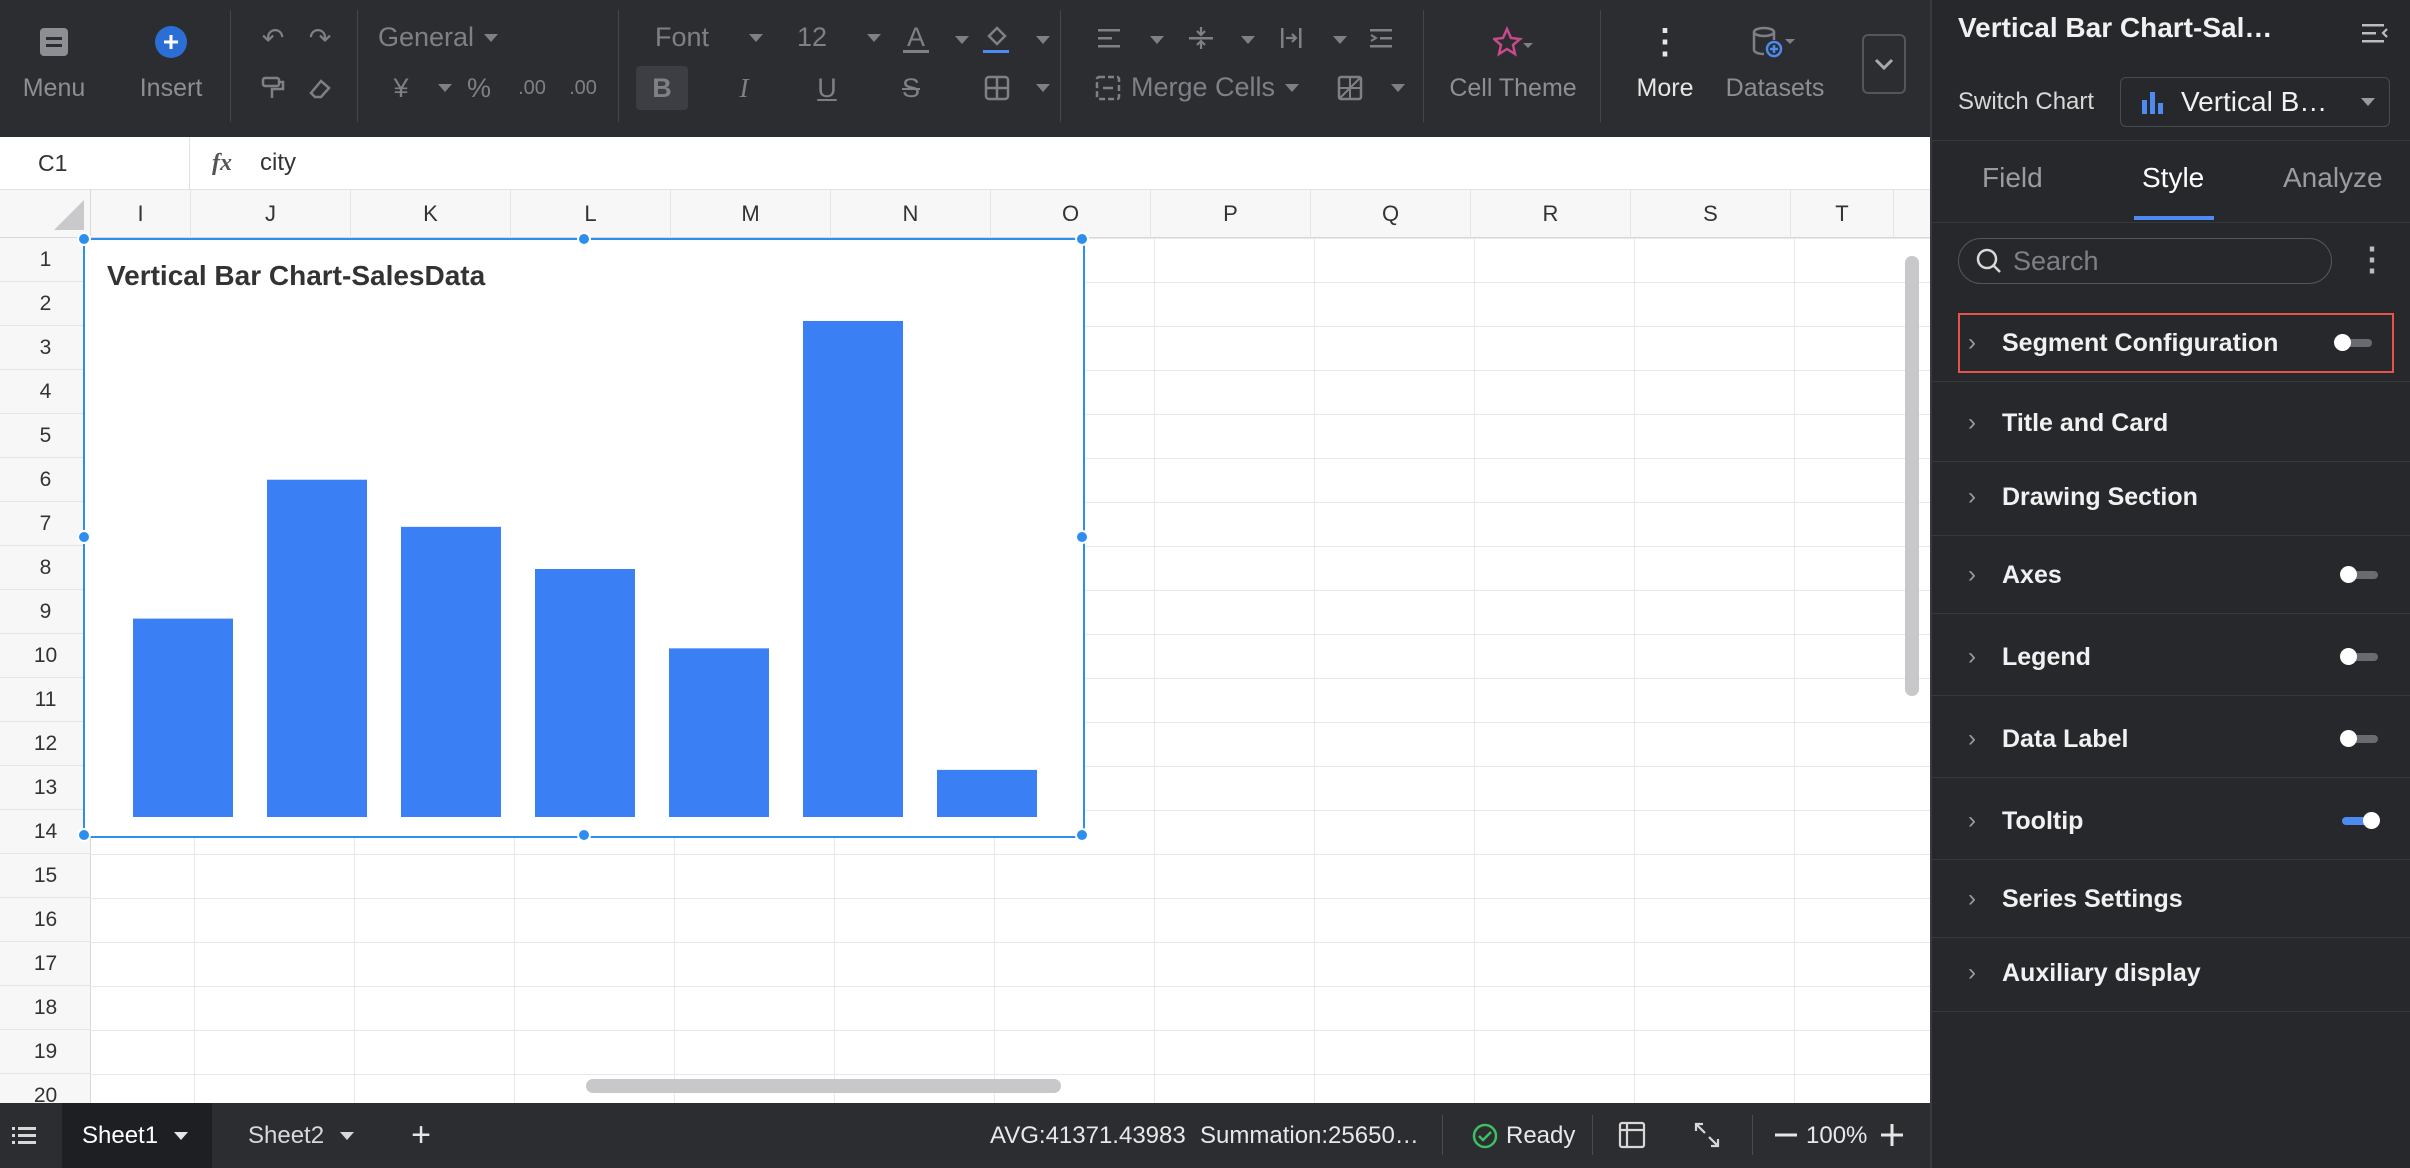 The width and height of the screenshot is (2410, 1168). What do you see at coordinates (1912, 476) in the screenshot?
I see `vertical-scrollbar` at bounding box center [1912, 476].